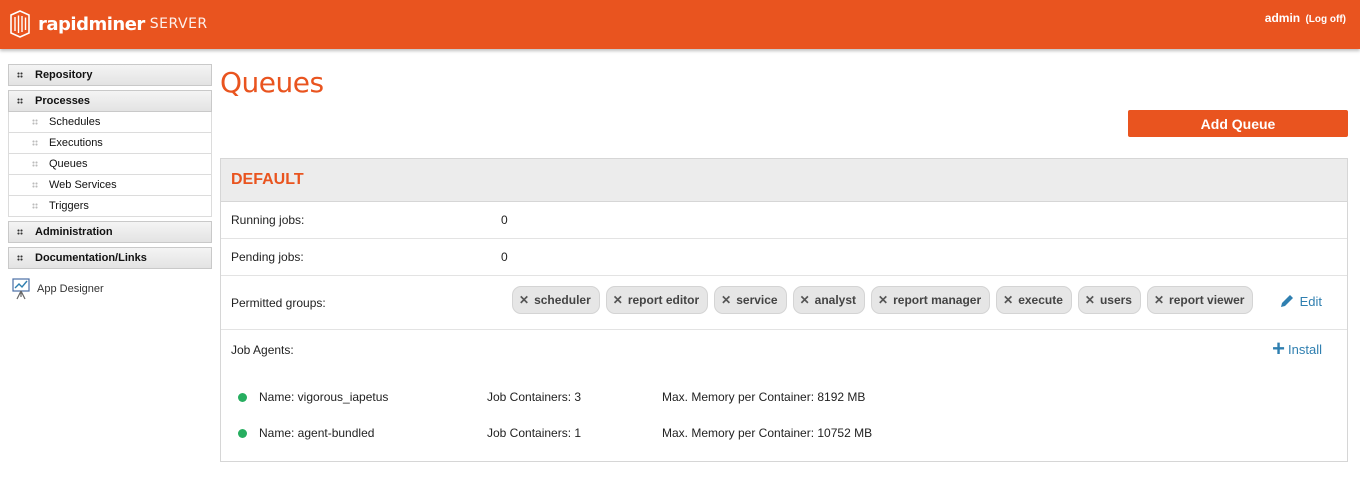 This screenshot has height=478, width=1360. Describe the element at coordinates (784, 220) in the screenshot. I see `running-jobs-row: Running jobs: 0` at that location.